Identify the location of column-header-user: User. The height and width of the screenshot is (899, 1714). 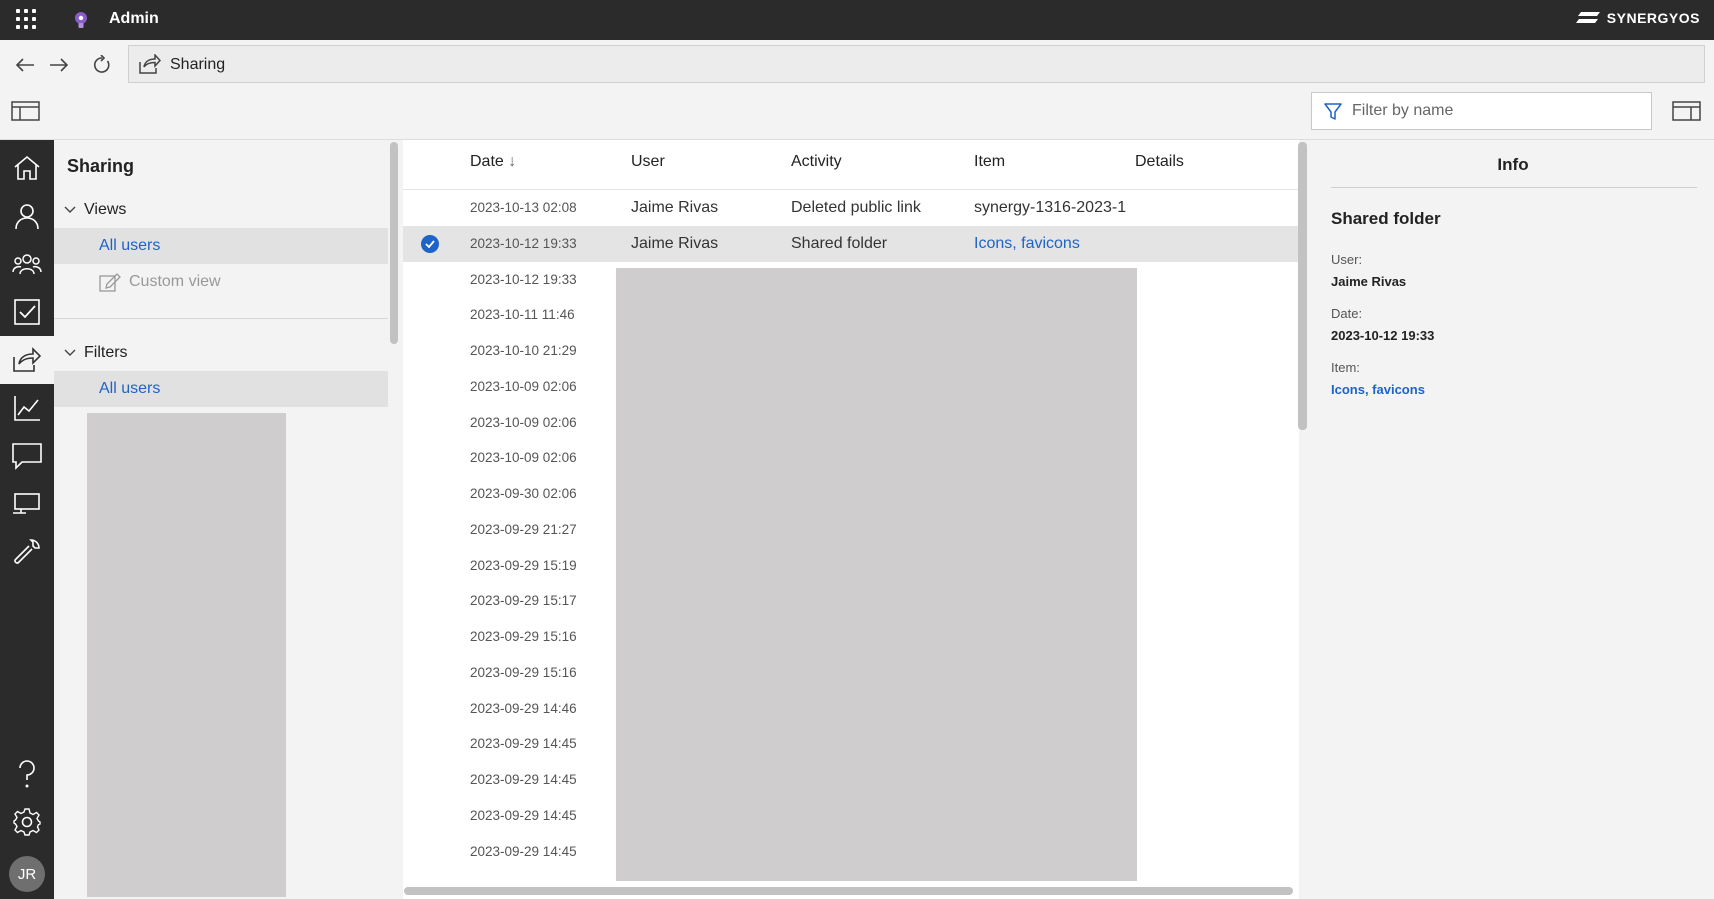
(648, 162).